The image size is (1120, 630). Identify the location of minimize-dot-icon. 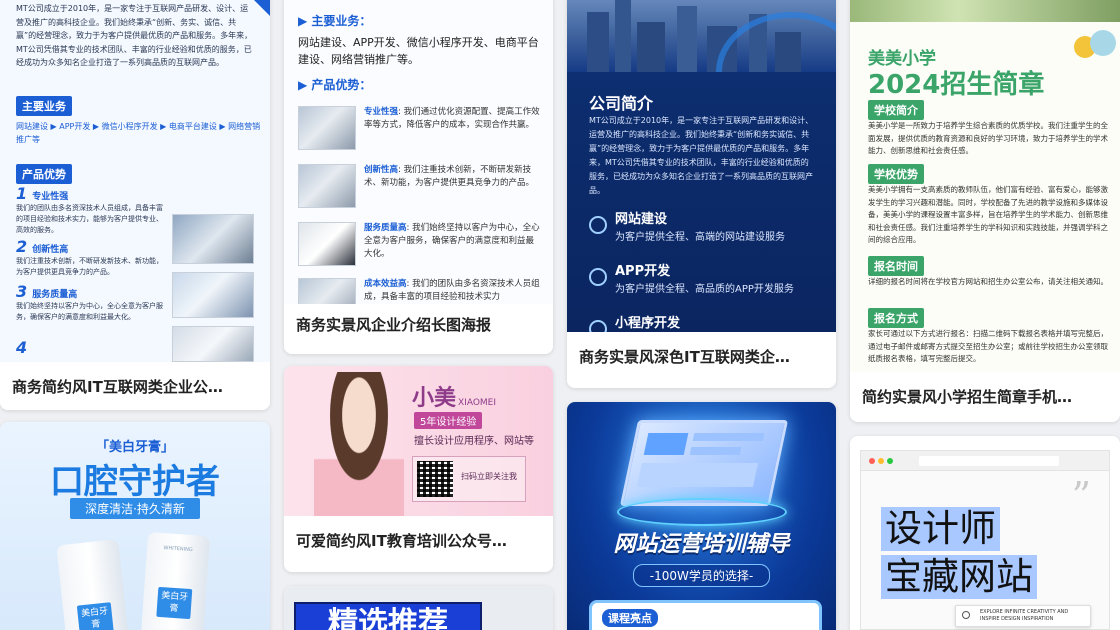
(881, 461).